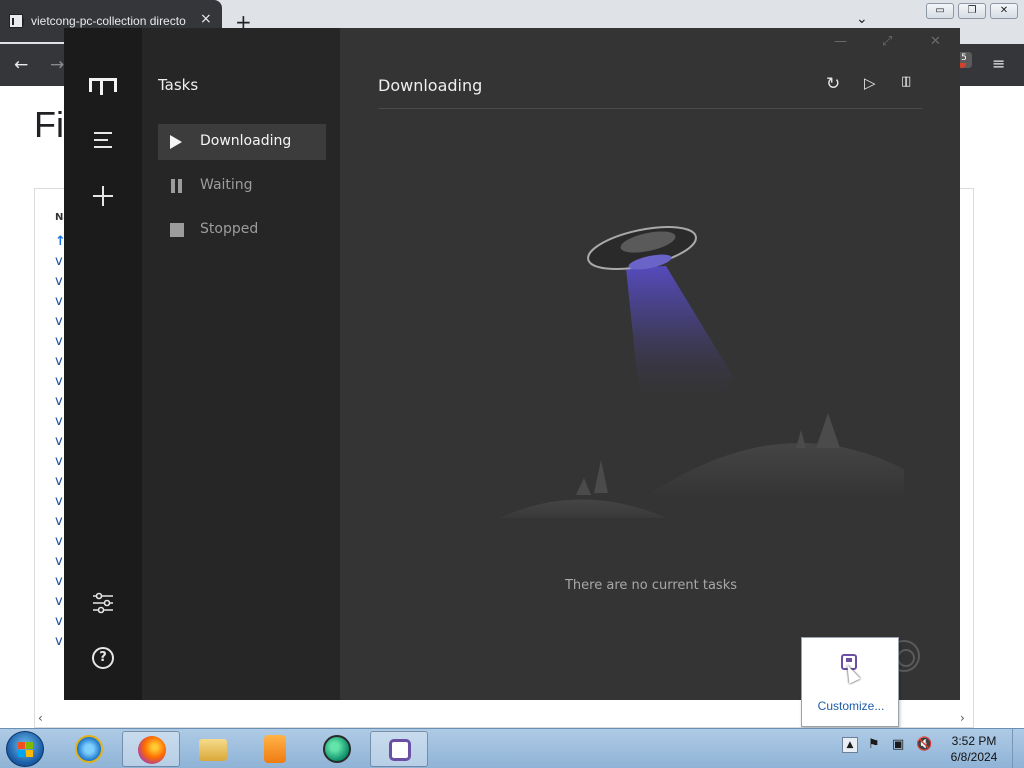 The width and height of the screenshot is (1024, 768). What do you see at coordinates (874, 84) in the screenshot?
I see `resume-all-icon: ▷` at bounding box center [874, 84].